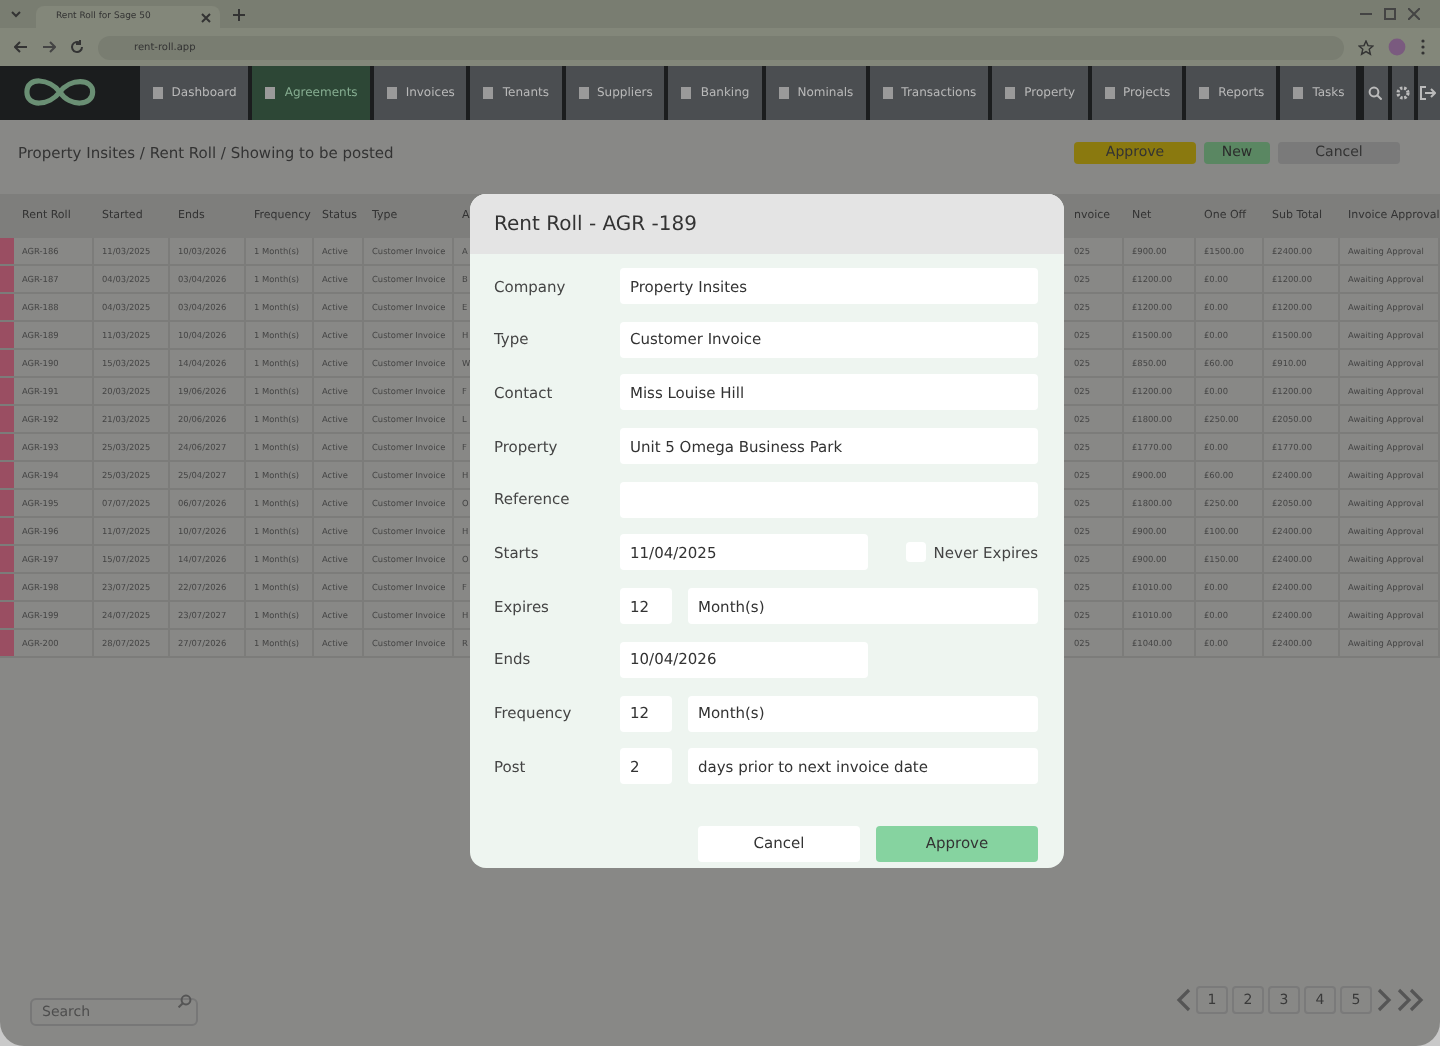 The height and width of the screenshot is (1046, 1440). What do you see at coordinates (49, 47) in the screenshot?
I see `forward-arrow-icon` at bounding box center [49, 47].